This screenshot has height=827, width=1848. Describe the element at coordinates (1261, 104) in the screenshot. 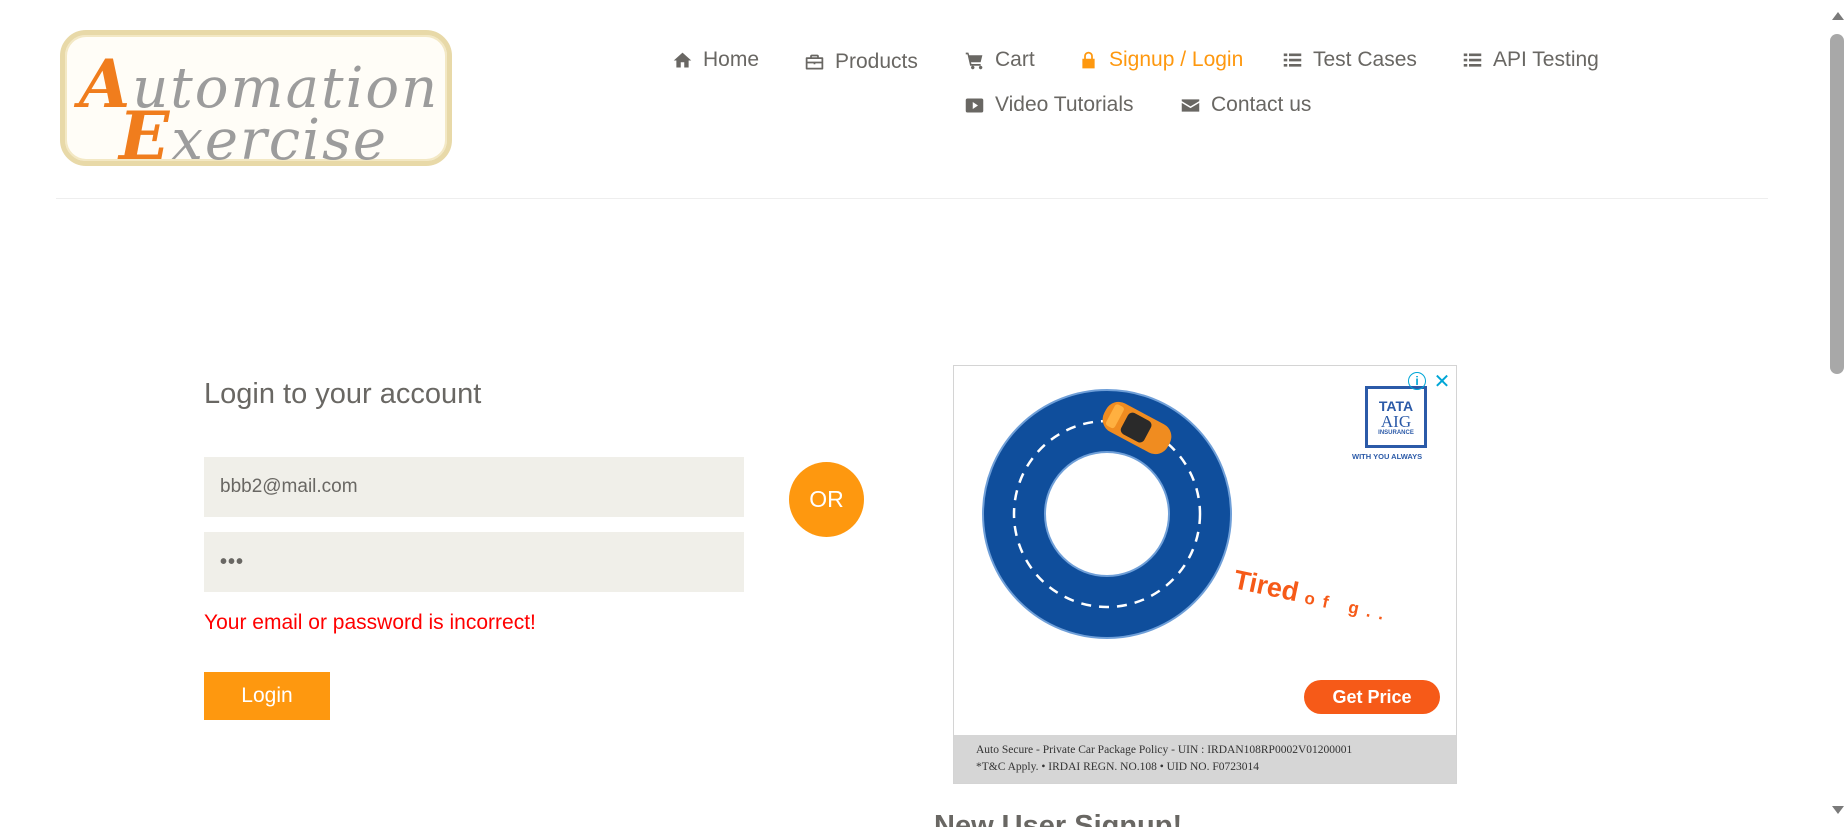

I see `nav-contact-us-label: Contact us` at that location.